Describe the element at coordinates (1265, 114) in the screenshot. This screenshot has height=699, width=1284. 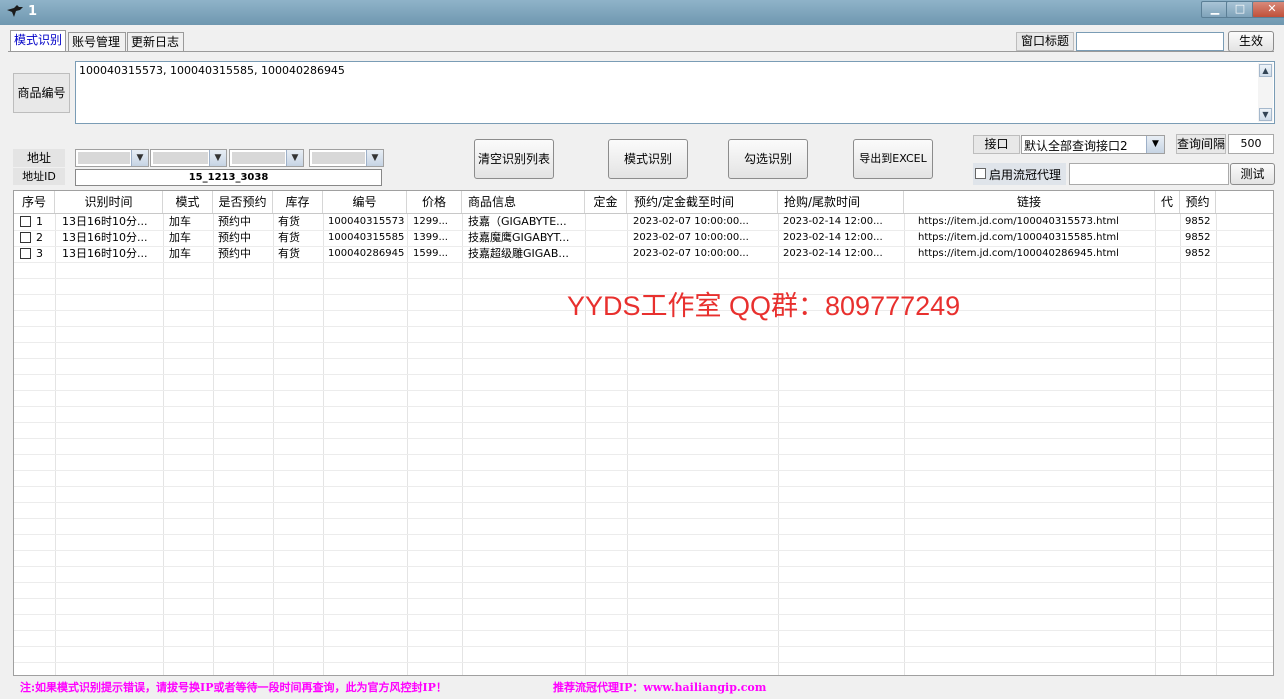
I see `scroll-down-icon: ▼` at that location.